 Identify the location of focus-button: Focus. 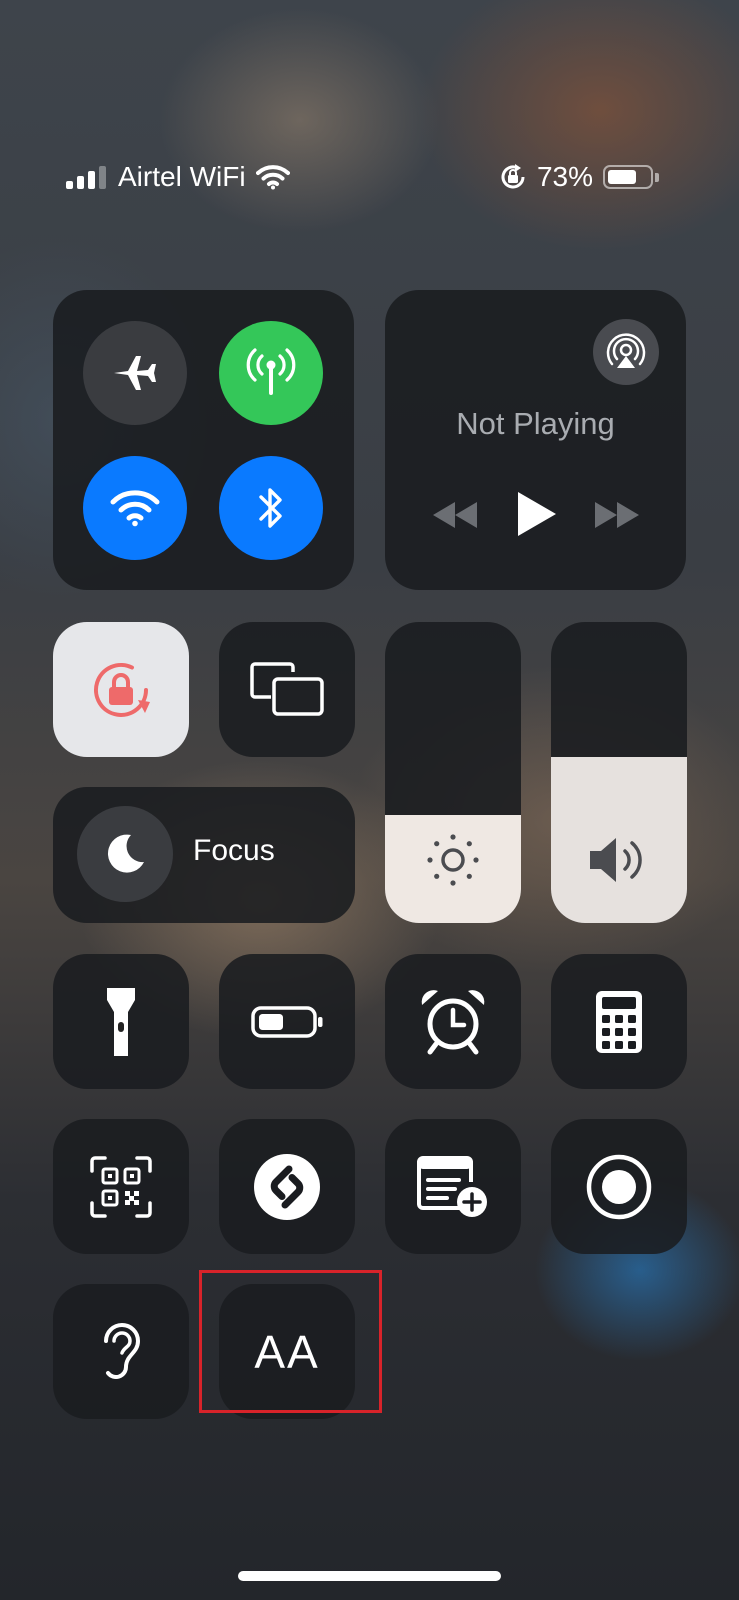
(204, 855).